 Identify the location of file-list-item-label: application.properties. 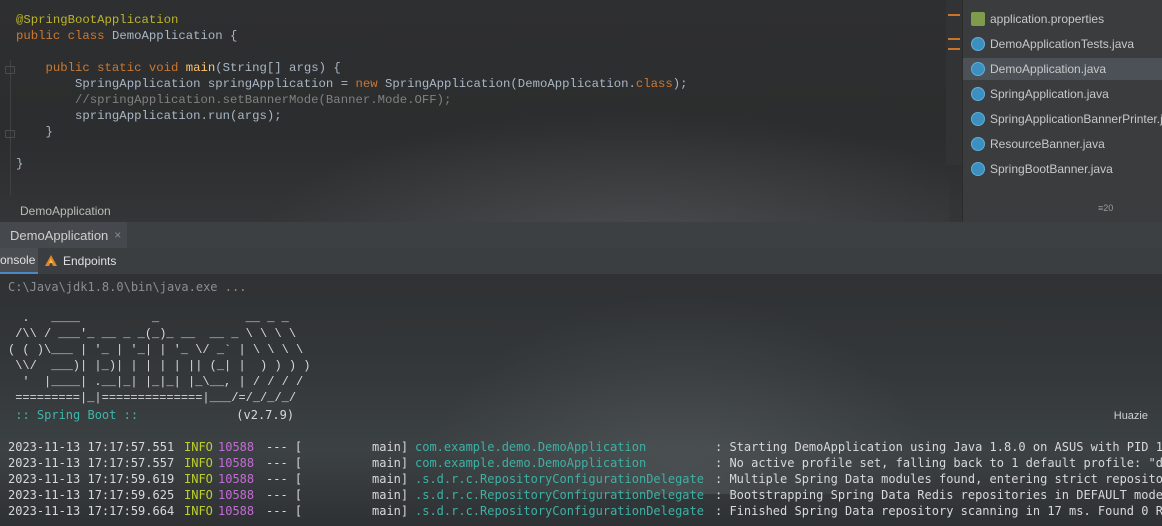
(1047, 19).